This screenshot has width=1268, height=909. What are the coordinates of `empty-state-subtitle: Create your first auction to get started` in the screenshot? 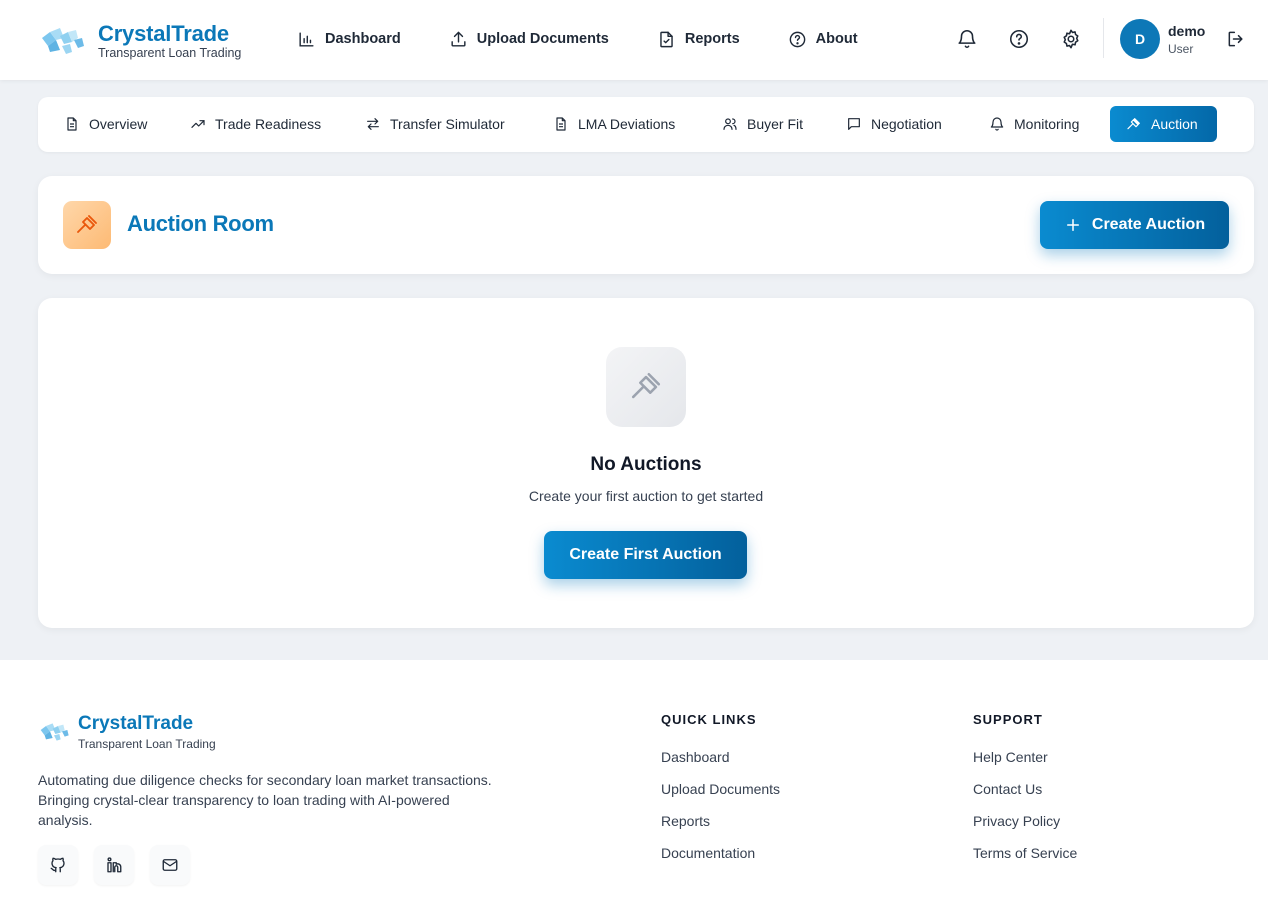 It's located at (646, 496).